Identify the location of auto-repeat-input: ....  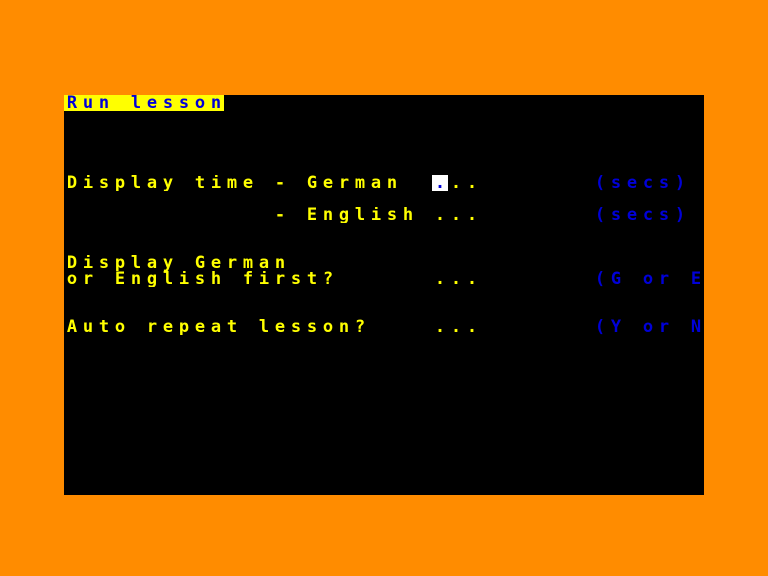
(456, 327).